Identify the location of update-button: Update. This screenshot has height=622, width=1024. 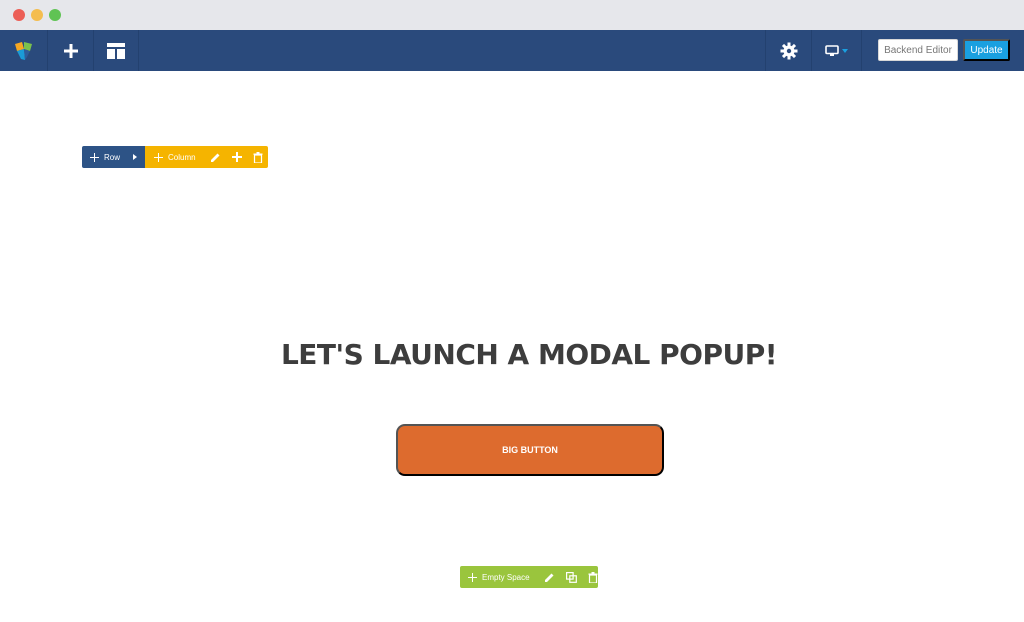
(986, 50).